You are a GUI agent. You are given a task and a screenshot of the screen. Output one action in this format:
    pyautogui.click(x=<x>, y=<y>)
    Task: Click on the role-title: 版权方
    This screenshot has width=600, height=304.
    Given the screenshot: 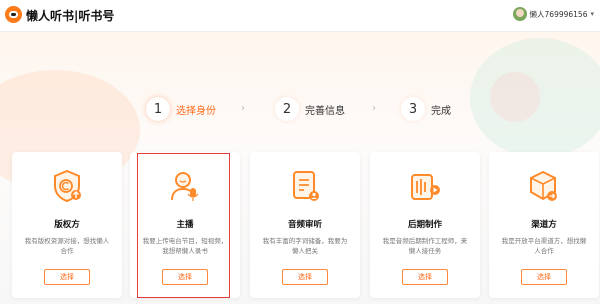 What is the action you would take?
    pyautogui.click(x=67, y=225)
    